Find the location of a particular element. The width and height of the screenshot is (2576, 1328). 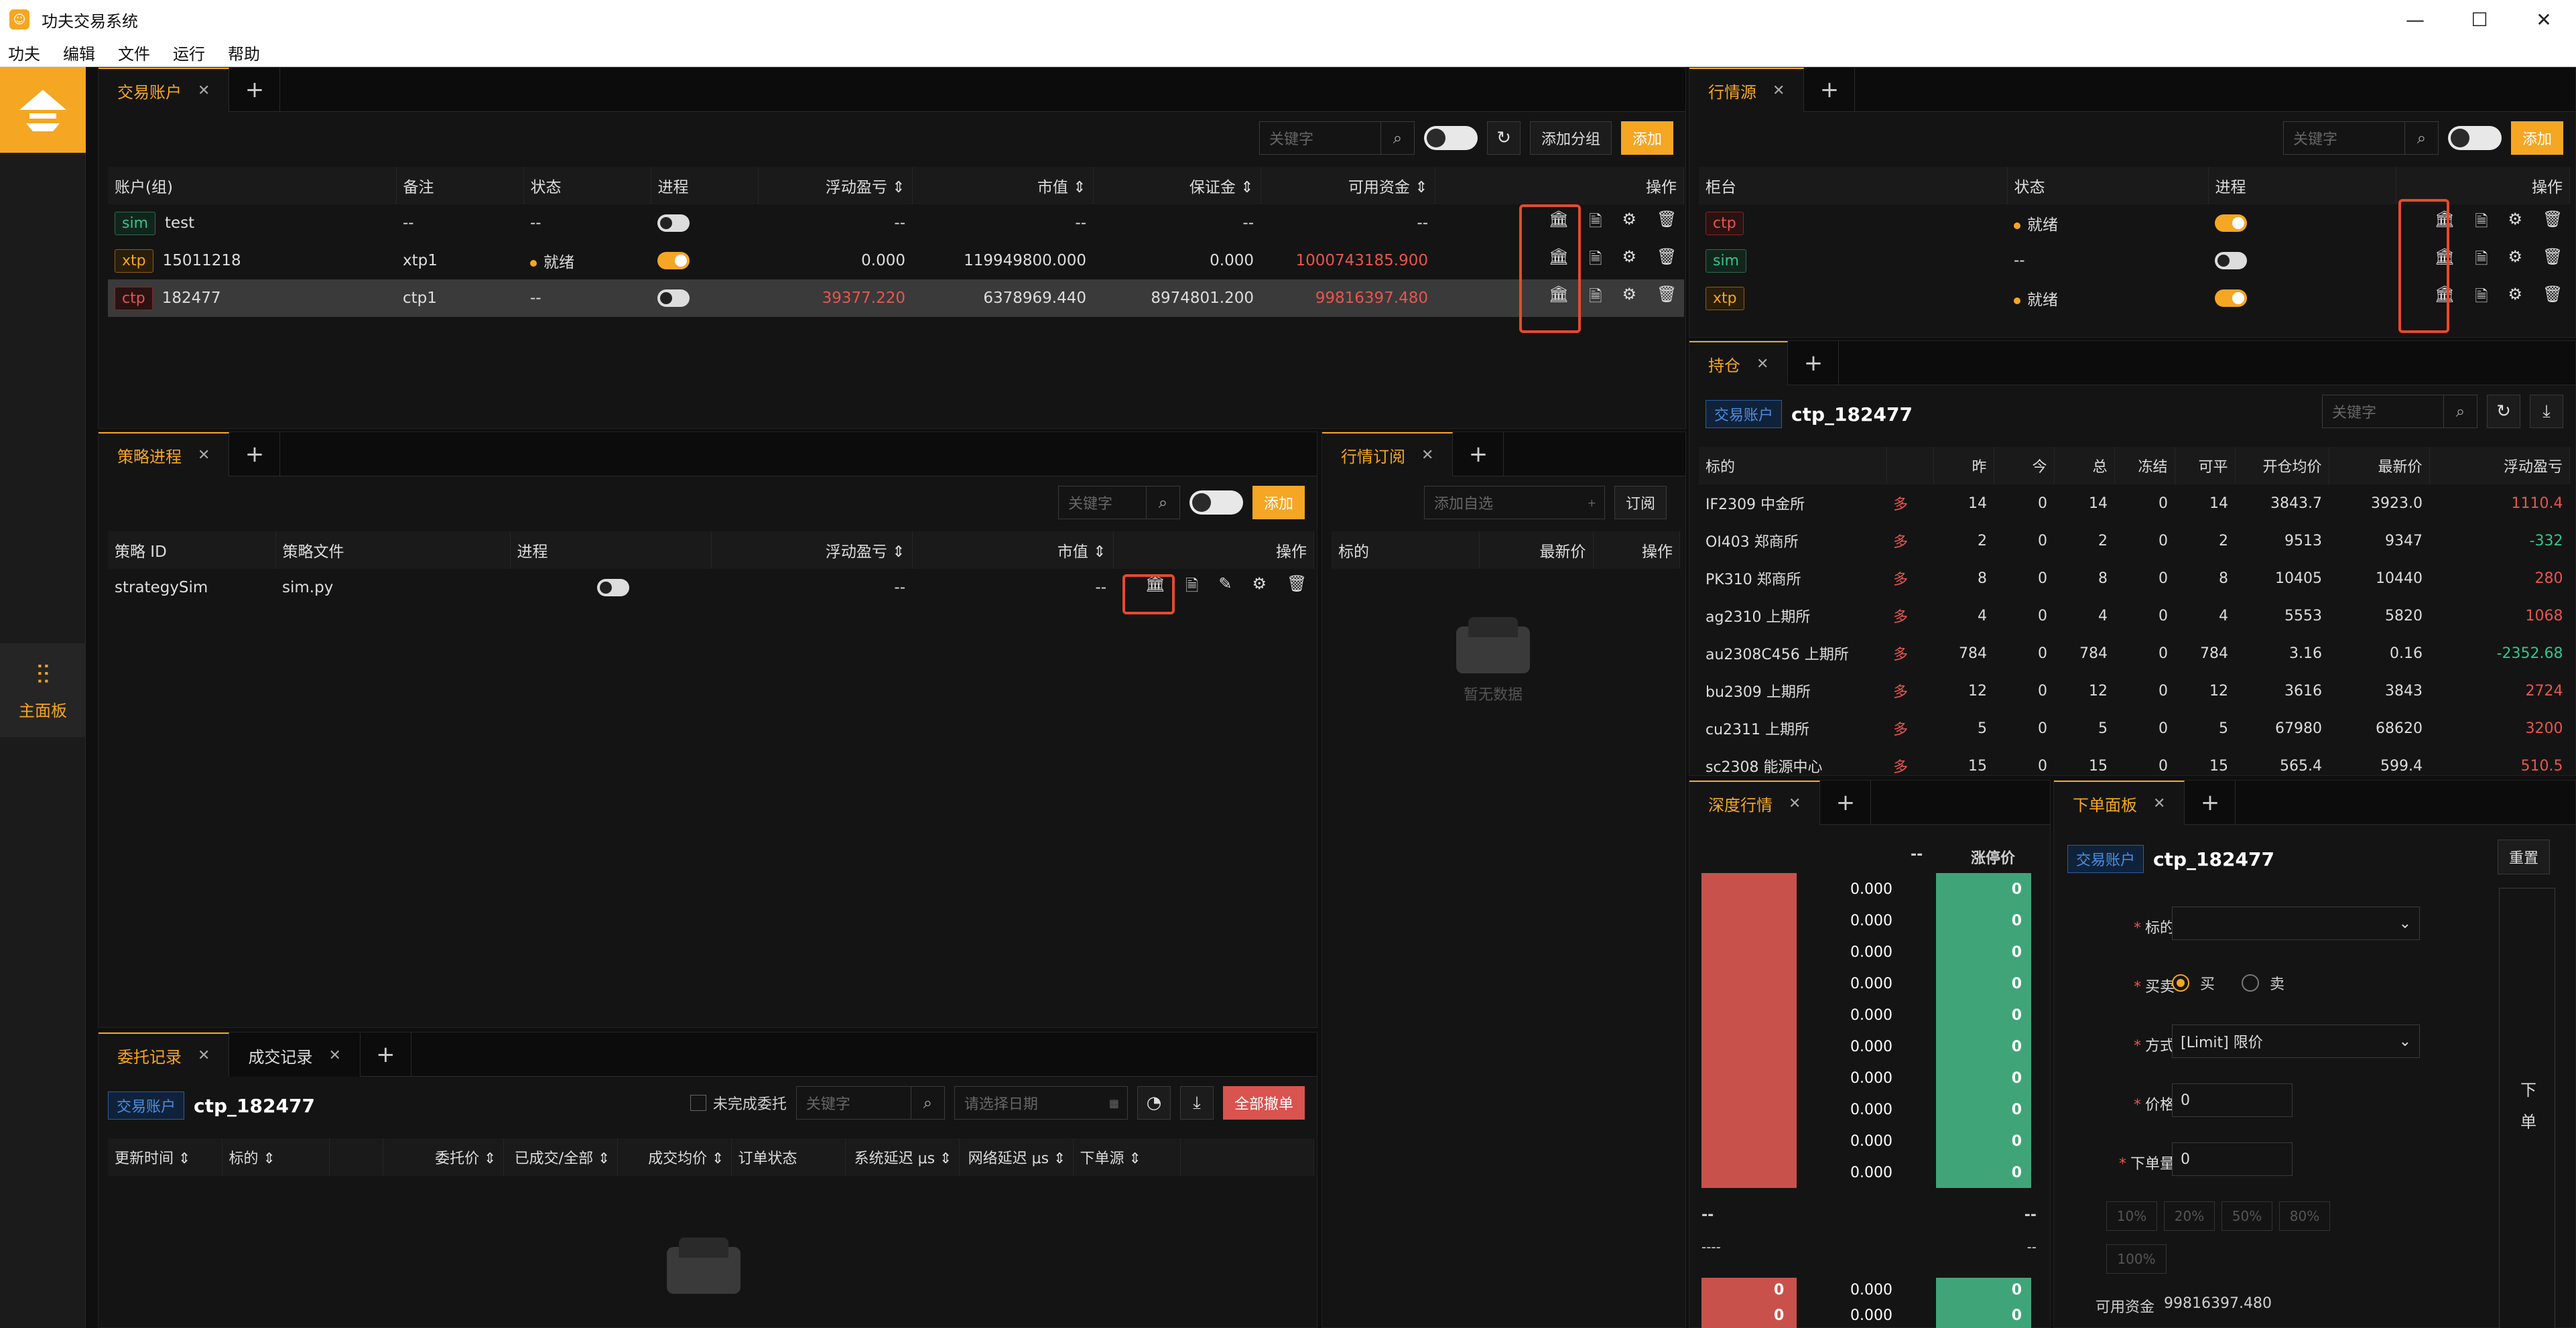

tab-order-entry: 下单面板 ✕ is located at coordinates (2119, 803).